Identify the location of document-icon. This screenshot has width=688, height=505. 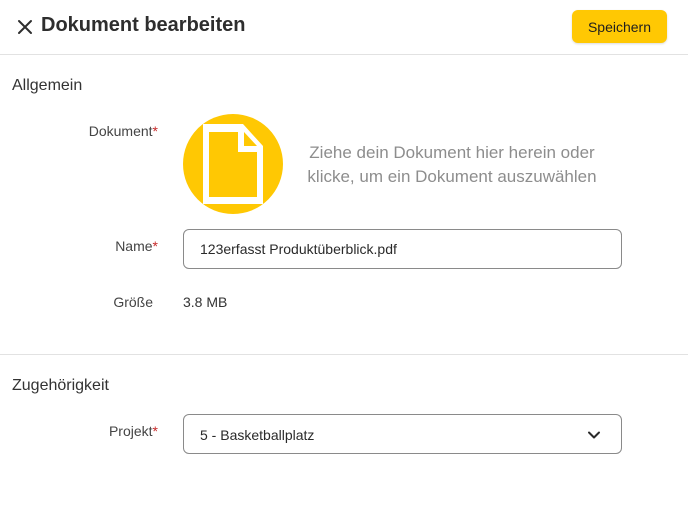
(233, 164).